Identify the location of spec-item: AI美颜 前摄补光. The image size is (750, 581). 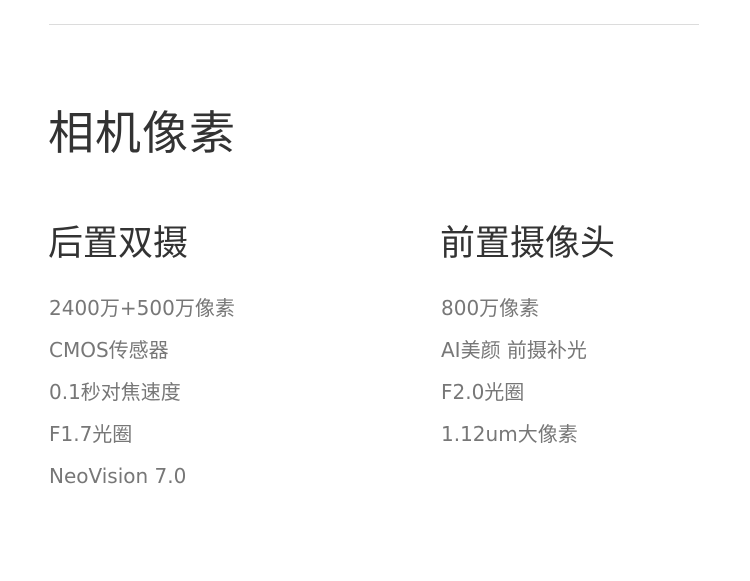
(514, 350).